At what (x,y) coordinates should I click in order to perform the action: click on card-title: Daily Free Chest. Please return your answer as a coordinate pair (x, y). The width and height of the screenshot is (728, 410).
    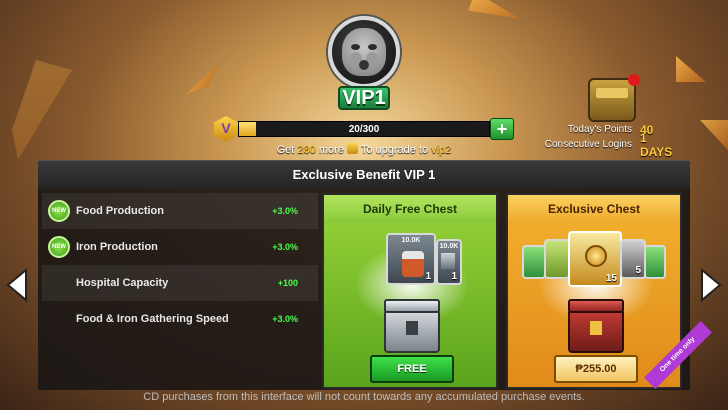
    Looking at the image, I should click on (410, 209).